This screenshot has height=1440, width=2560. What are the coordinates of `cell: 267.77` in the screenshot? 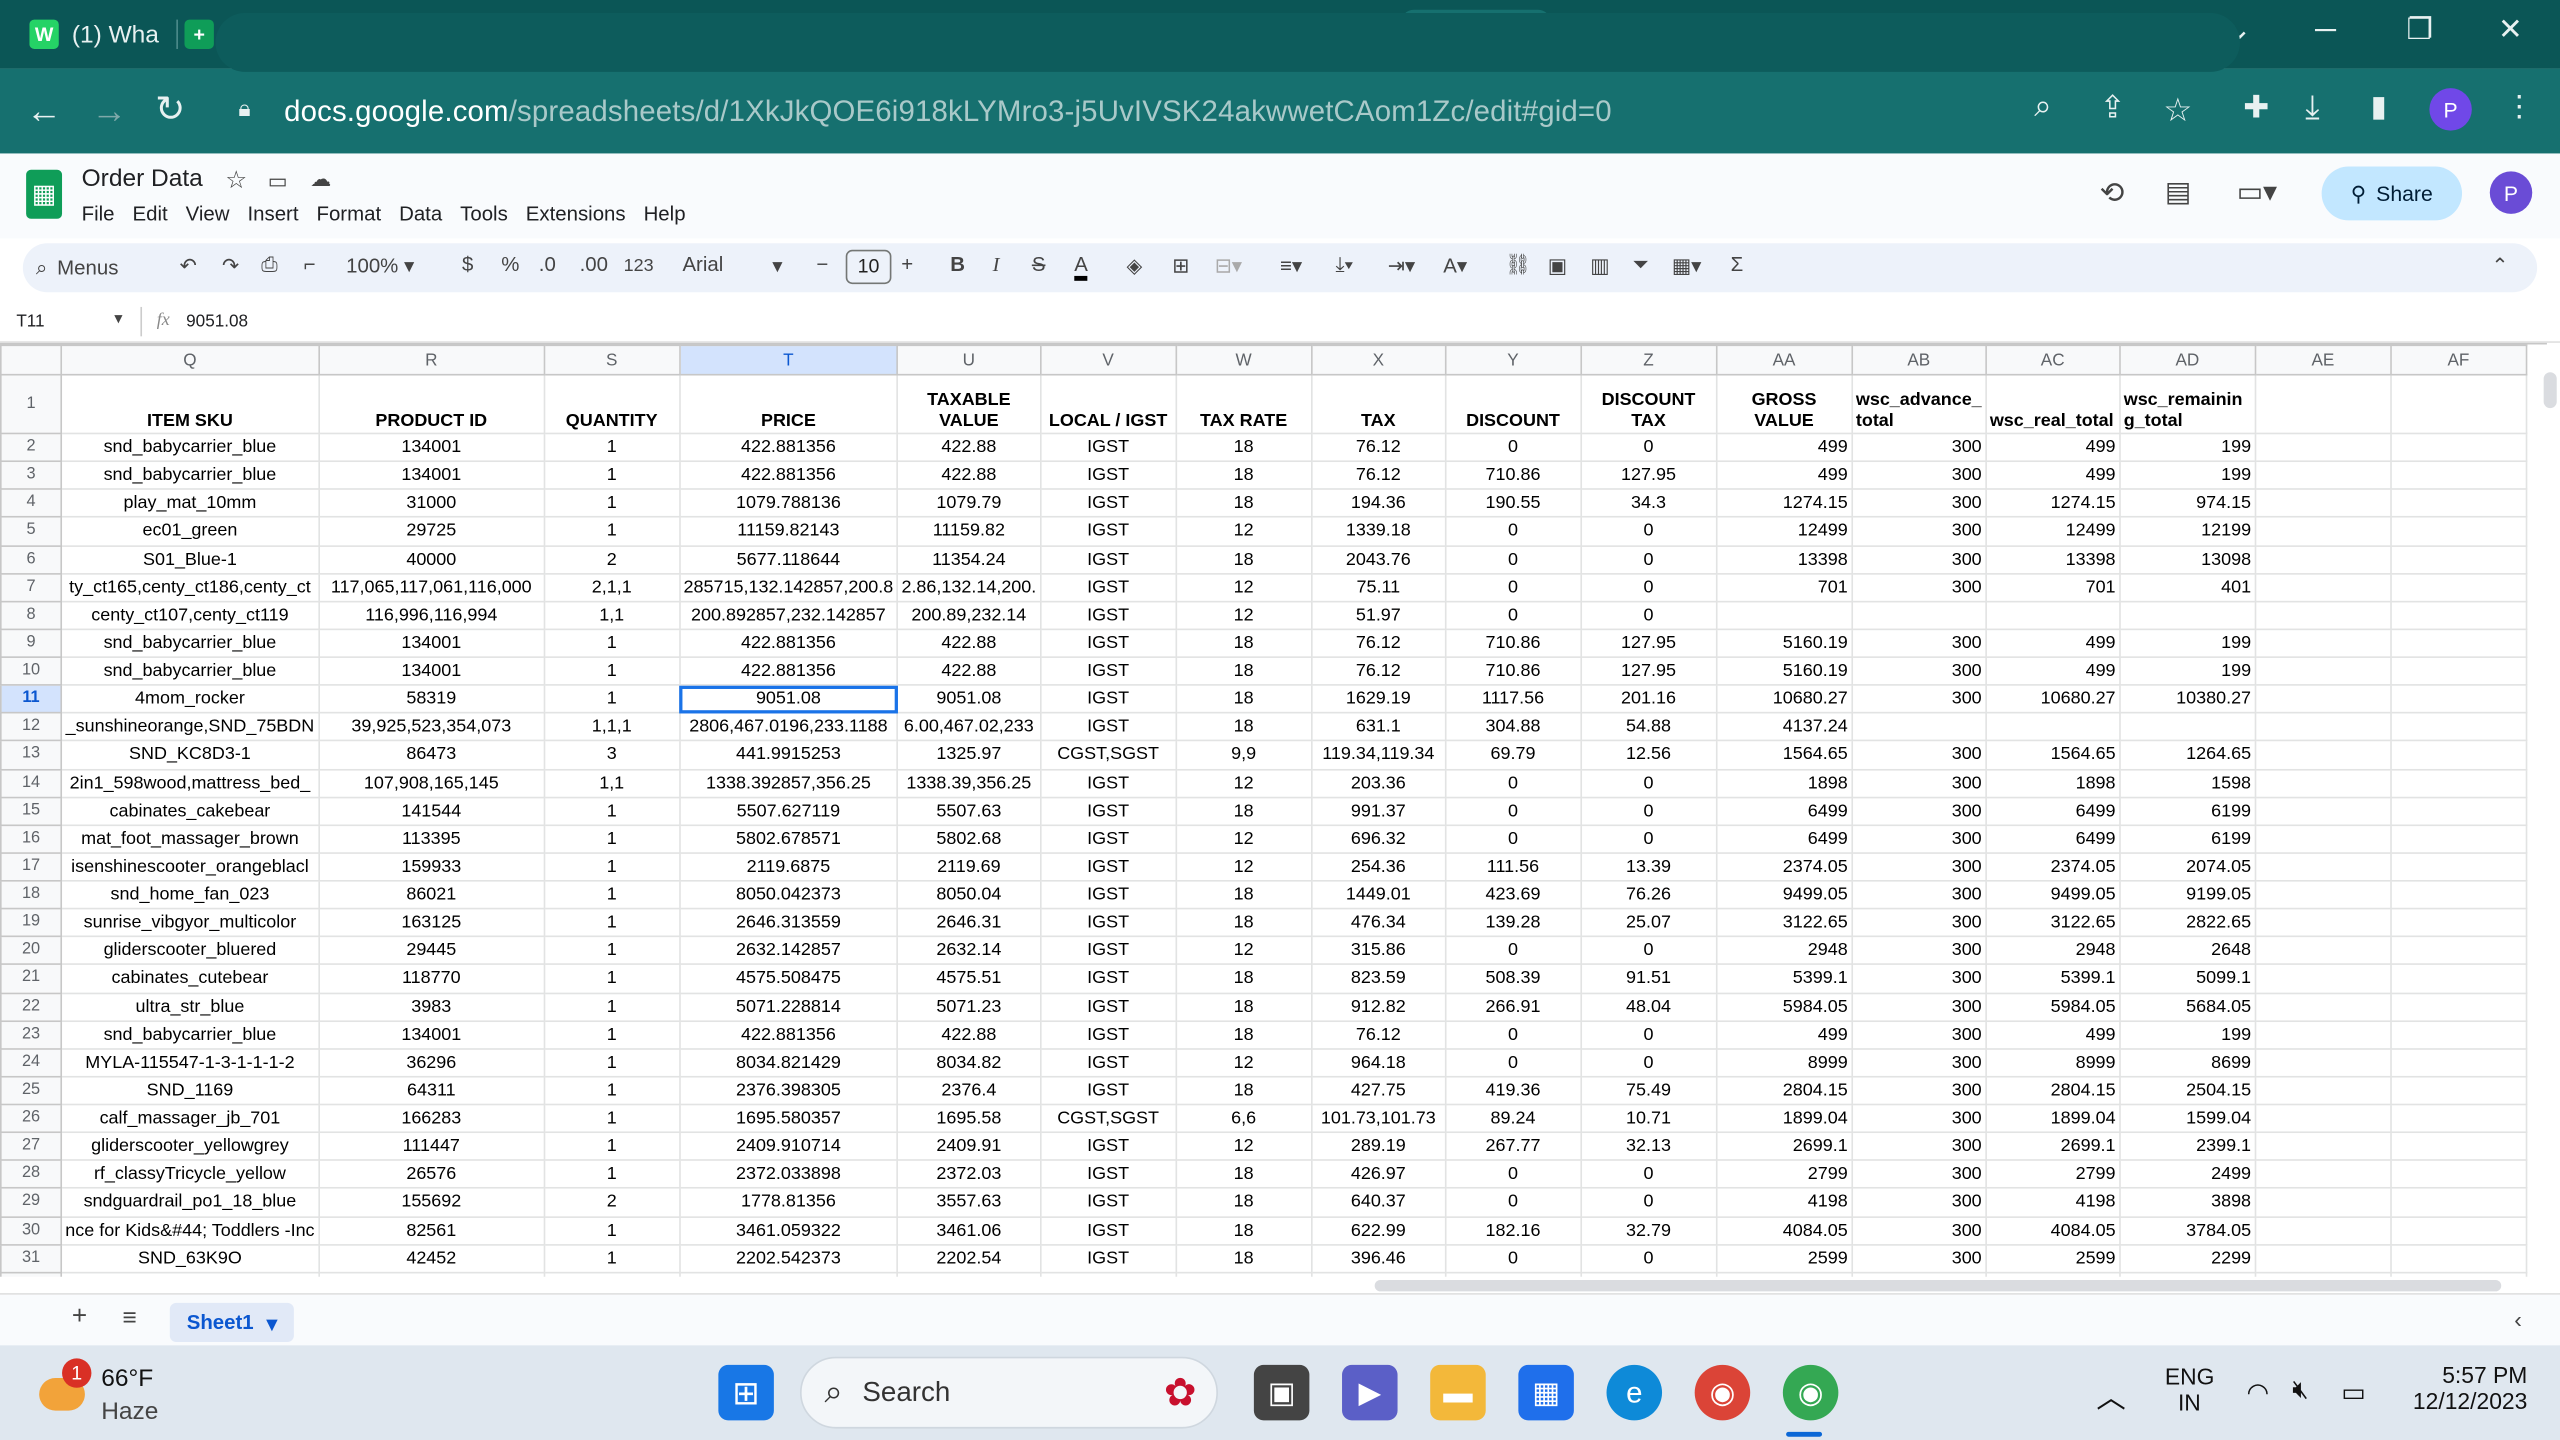 It's located at (1513, 1146).